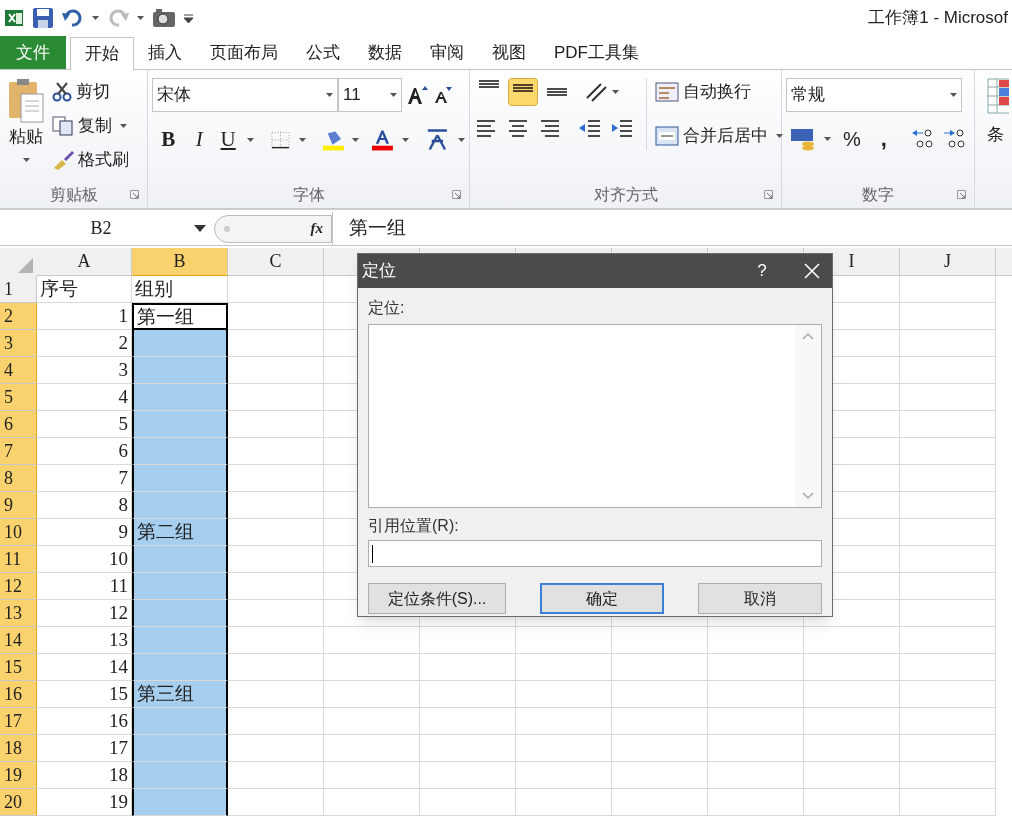 Image resolution: width=1012 pixels, height=827 pixels. I want to click on row-header: 4, so click(18, 370).